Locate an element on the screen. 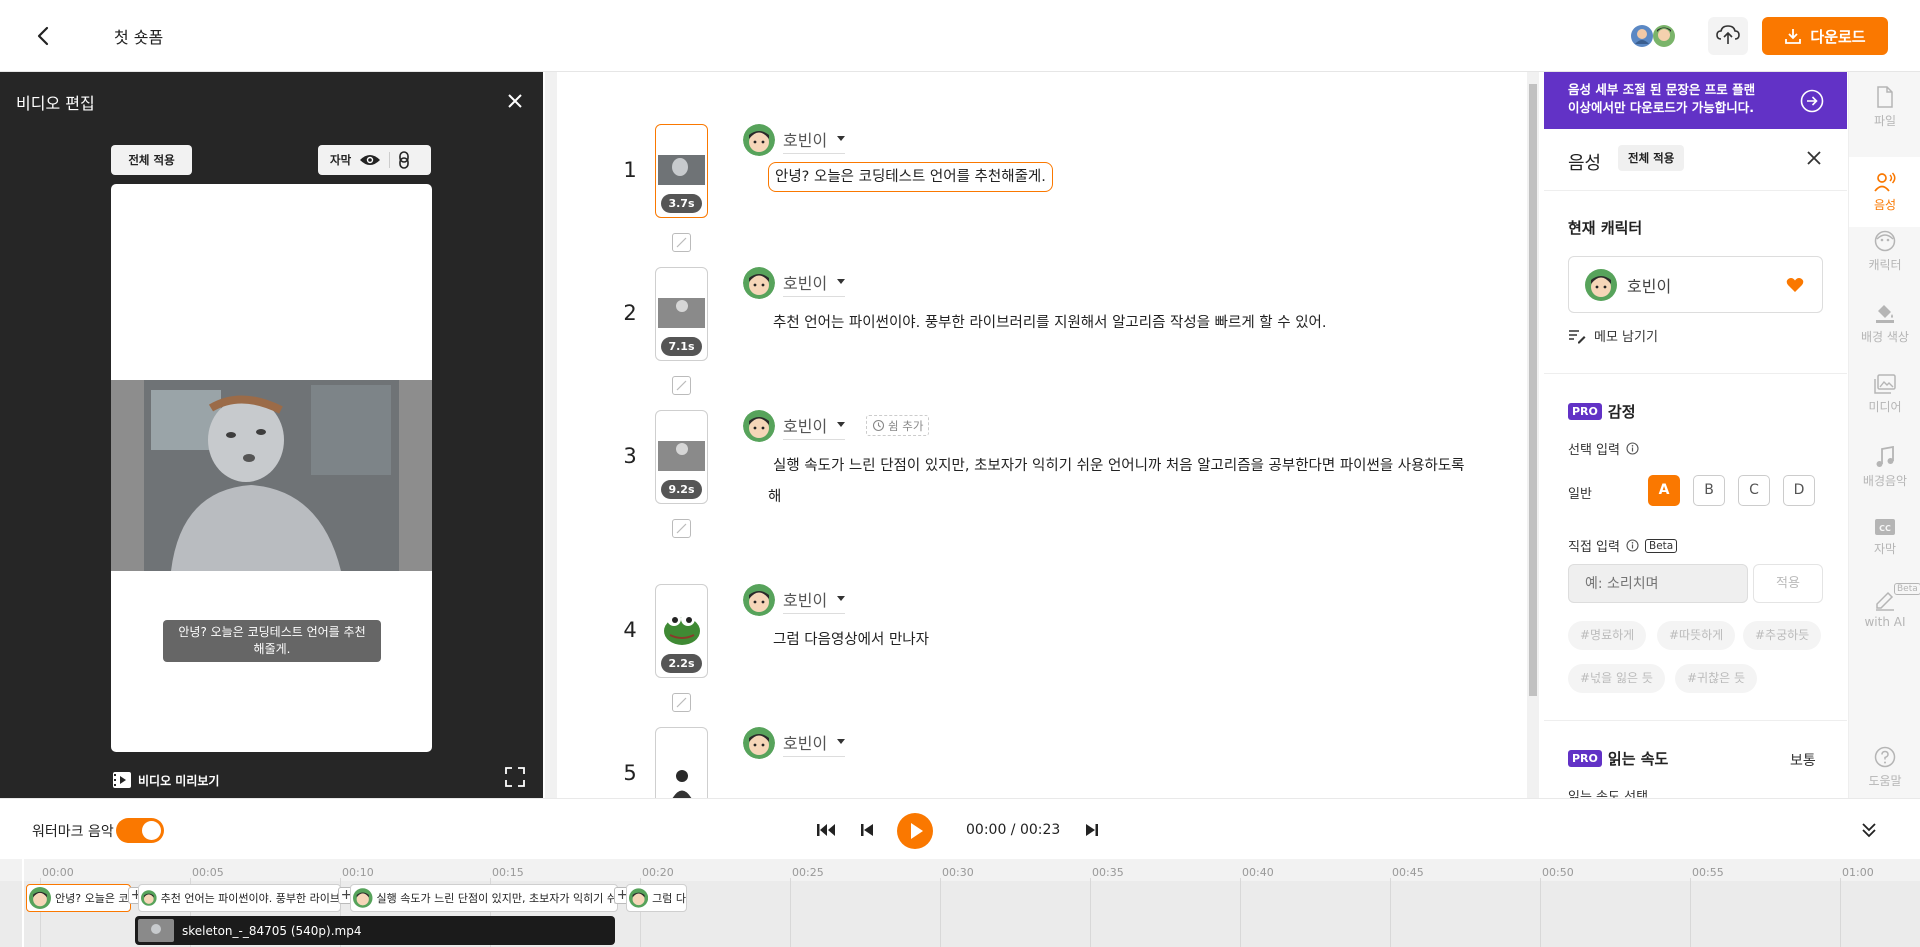  sidebar-item-file: 파일 is located at coordinates (1884, 107).